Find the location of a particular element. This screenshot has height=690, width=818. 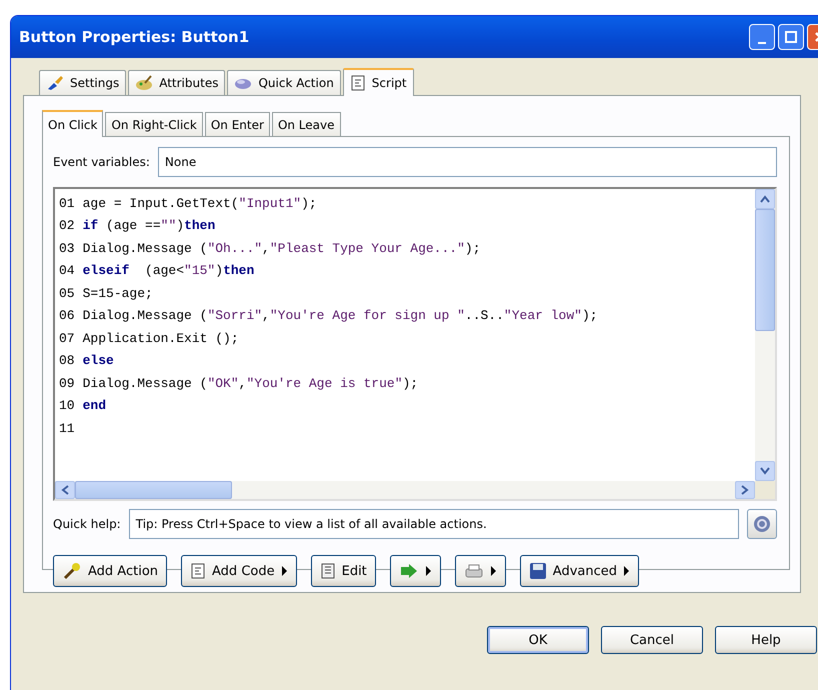

scroll-down-button is located at coordinates (765, 471).